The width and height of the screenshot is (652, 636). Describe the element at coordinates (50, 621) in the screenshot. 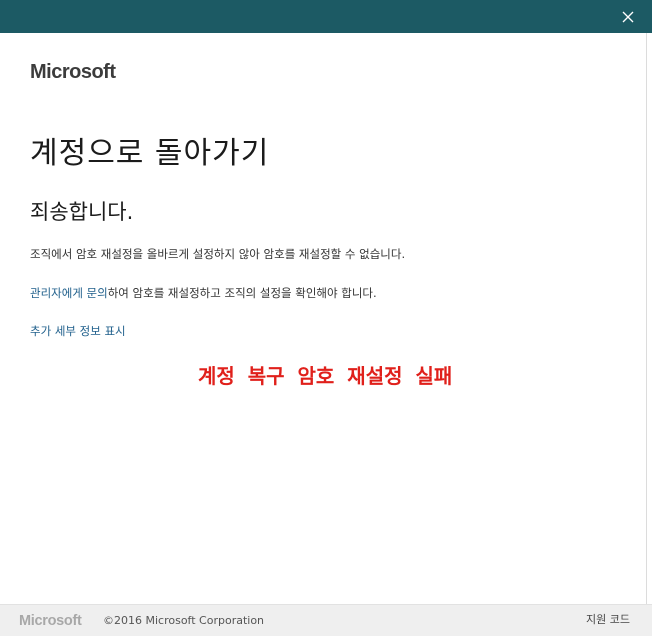

I see `footer-microsoft-logo: Microsoft` at that location.